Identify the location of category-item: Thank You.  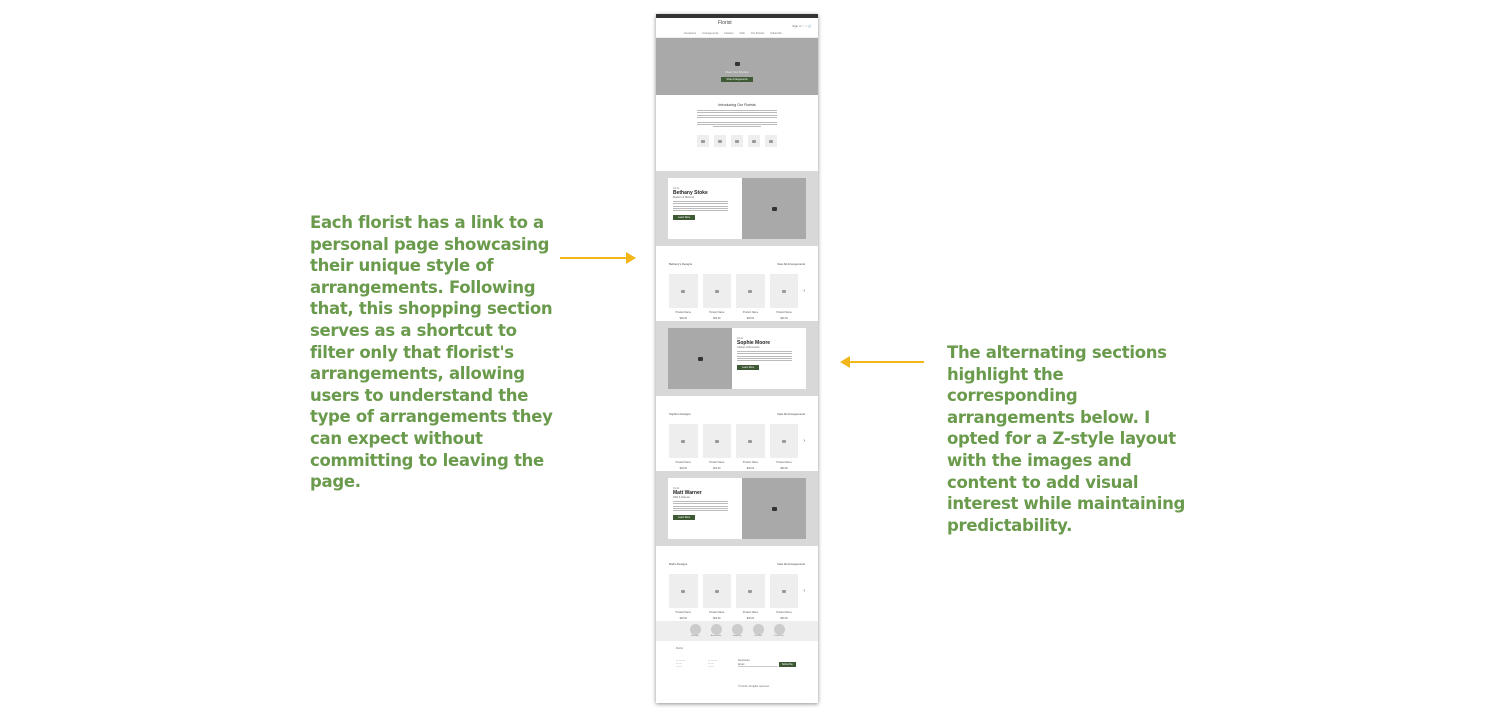
(779, 632).